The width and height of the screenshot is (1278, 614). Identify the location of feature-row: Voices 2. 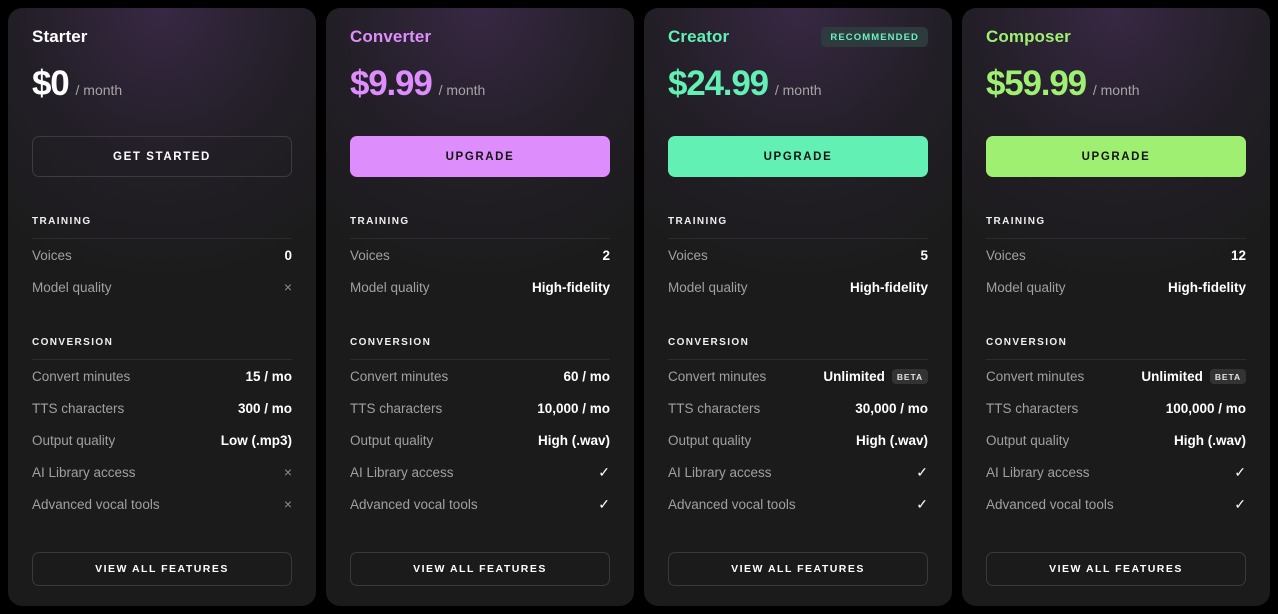
(480, 255).